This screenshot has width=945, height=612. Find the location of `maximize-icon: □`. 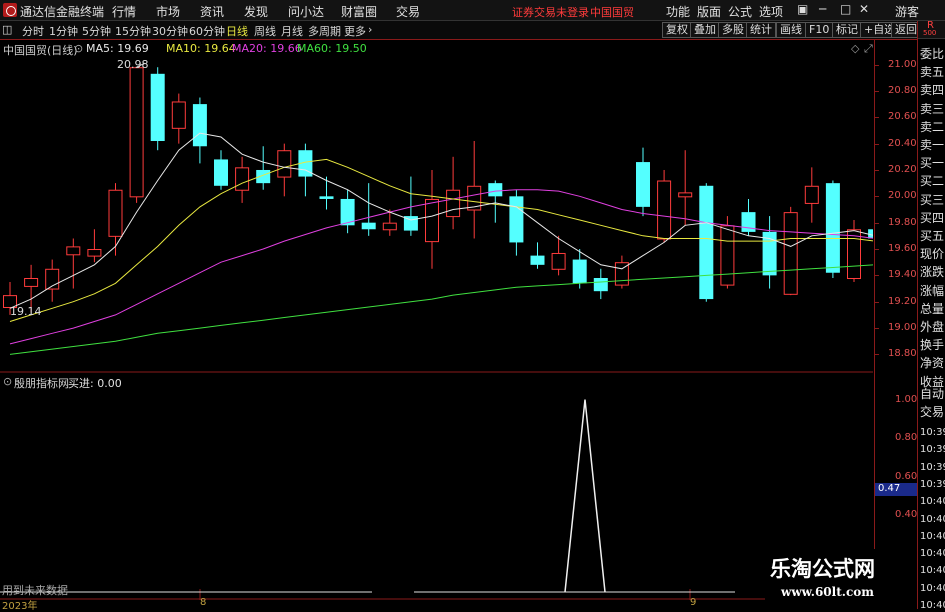

maximize-icon: □ is located at coordinates (845, 9).